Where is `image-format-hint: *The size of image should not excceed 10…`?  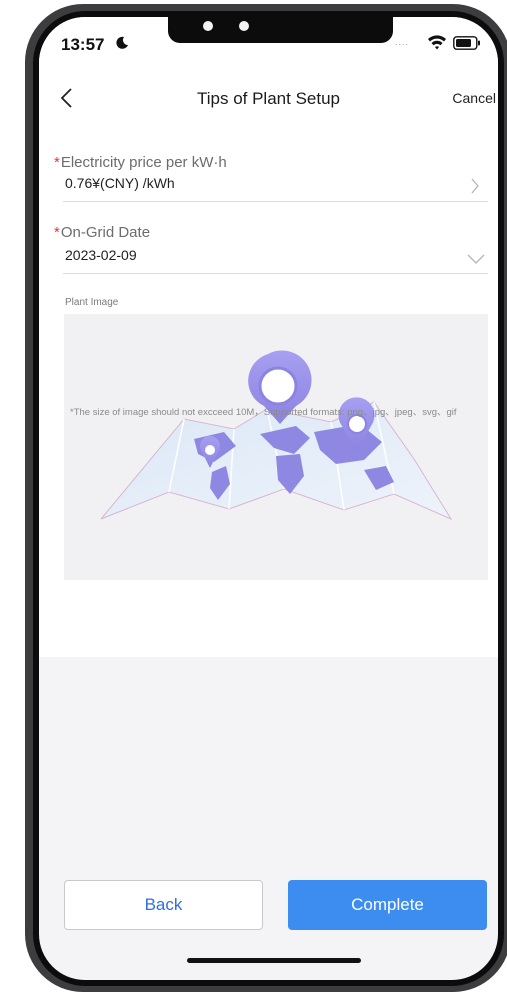 image-format-hint: *The size of image should not excceed 10… is located at coordinates (263, 412).